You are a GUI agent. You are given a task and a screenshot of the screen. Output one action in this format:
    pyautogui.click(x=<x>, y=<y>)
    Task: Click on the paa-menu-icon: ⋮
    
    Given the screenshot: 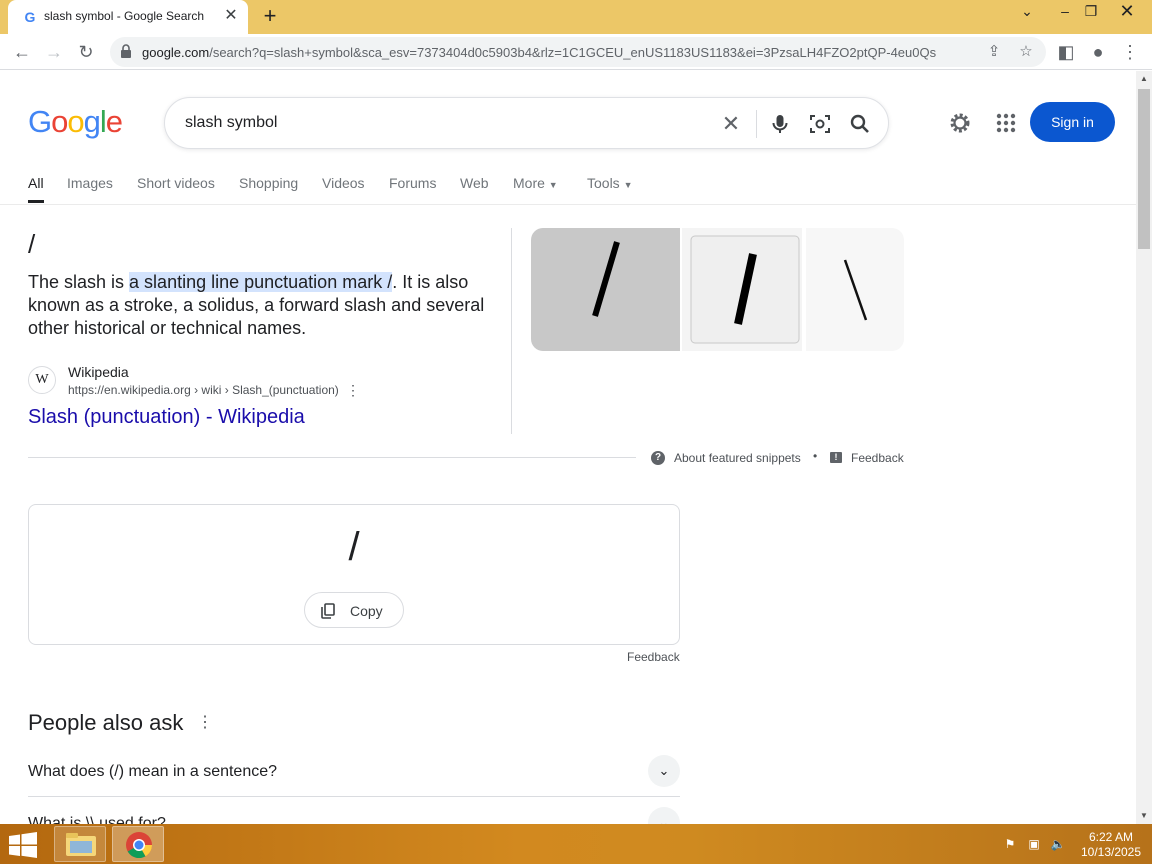 What is the action you would take?
    pyautogui.click(x=205, y=723)
    